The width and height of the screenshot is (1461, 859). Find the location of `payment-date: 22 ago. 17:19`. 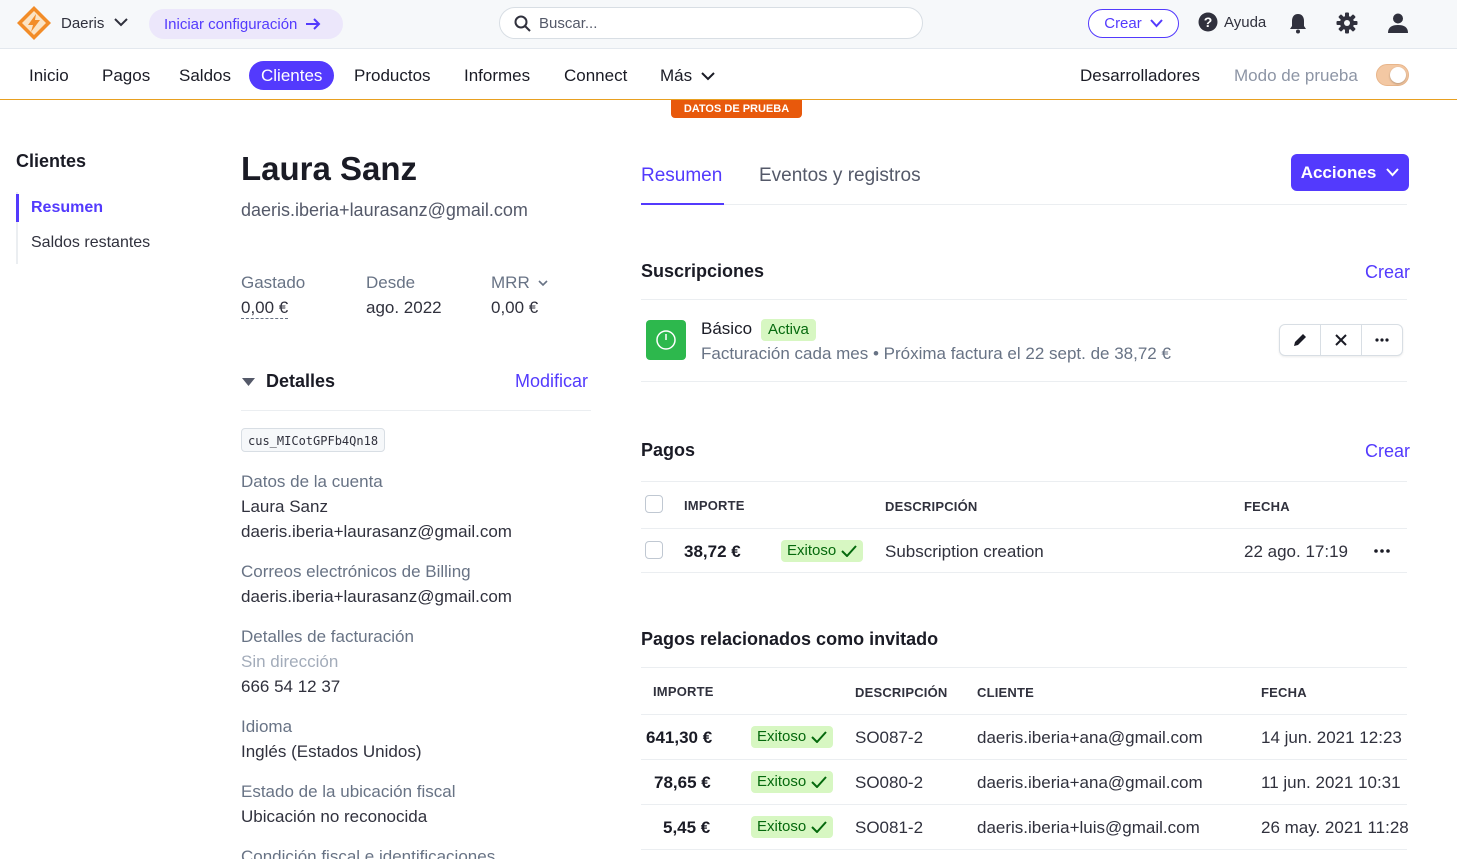

payment-date: 22 ago. 17:19 is located at coordinates (1296, 551).